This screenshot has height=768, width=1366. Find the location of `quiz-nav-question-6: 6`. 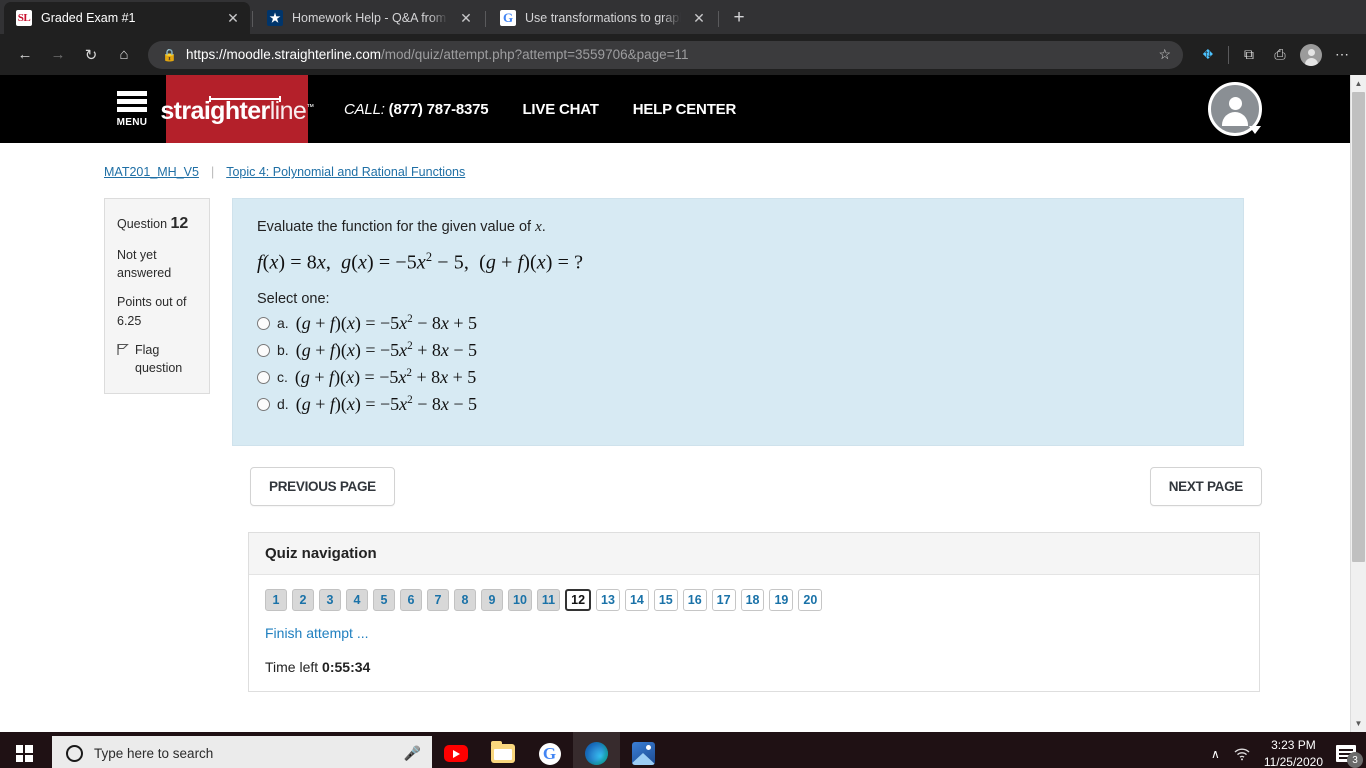

quiz-nav-question-6: 6 is located at coordinates (411, 599).